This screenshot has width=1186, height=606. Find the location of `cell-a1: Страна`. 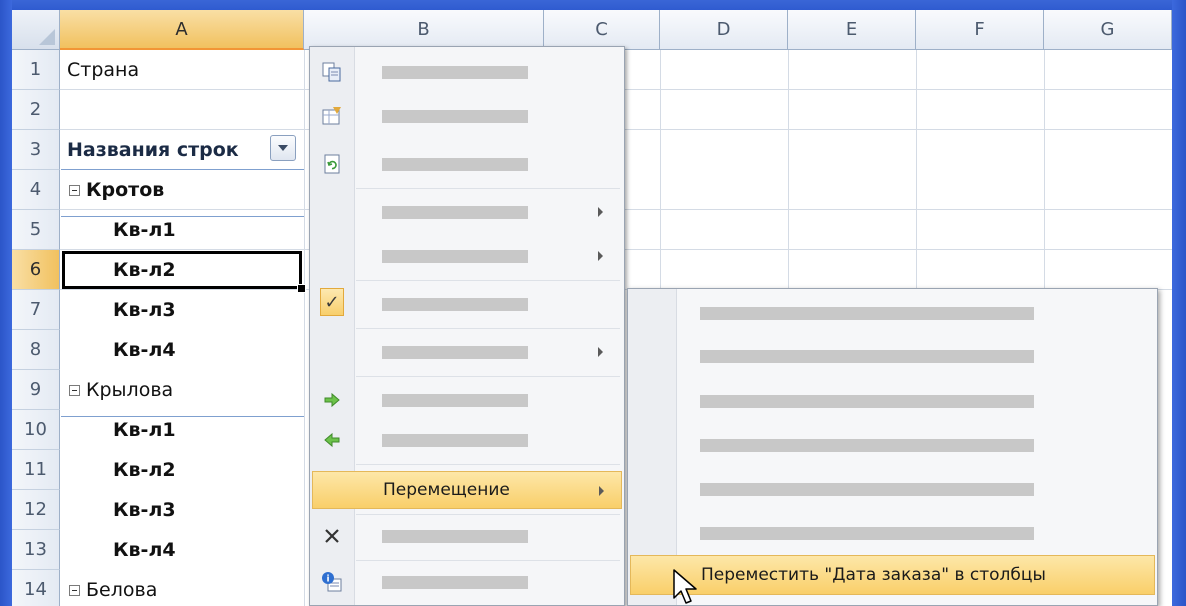

cell-a1: Страна is located at coordinates (182, 70).